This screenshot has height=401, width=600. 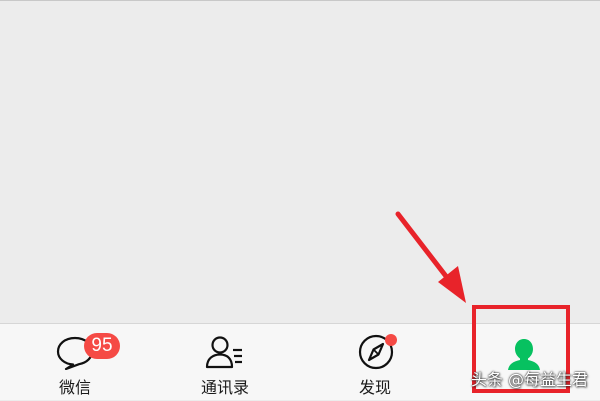 What do you see at coordinates (391, 340) in the screenshot?
I see `discover-notification-dot` at bounding box center [391, 340].